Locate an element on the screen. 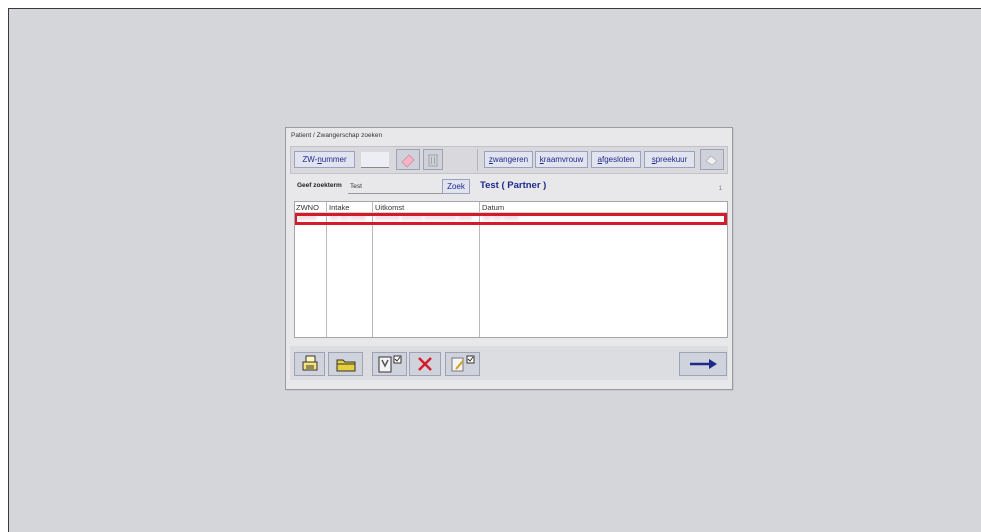 The width and height of the screenshot is (981, 532). search-label: Geef zoekterm is located at coordinates (319, 185).